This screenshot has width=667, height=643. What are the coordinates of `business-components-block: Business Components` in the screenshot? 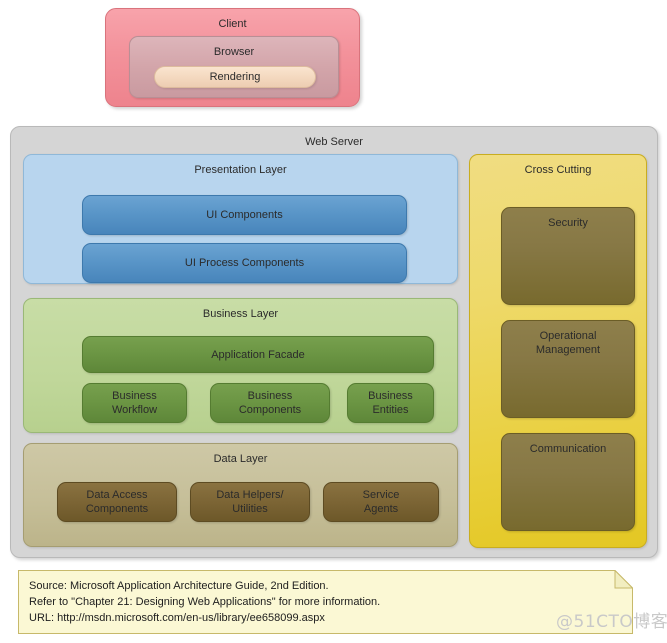 It's located at (270, 403).